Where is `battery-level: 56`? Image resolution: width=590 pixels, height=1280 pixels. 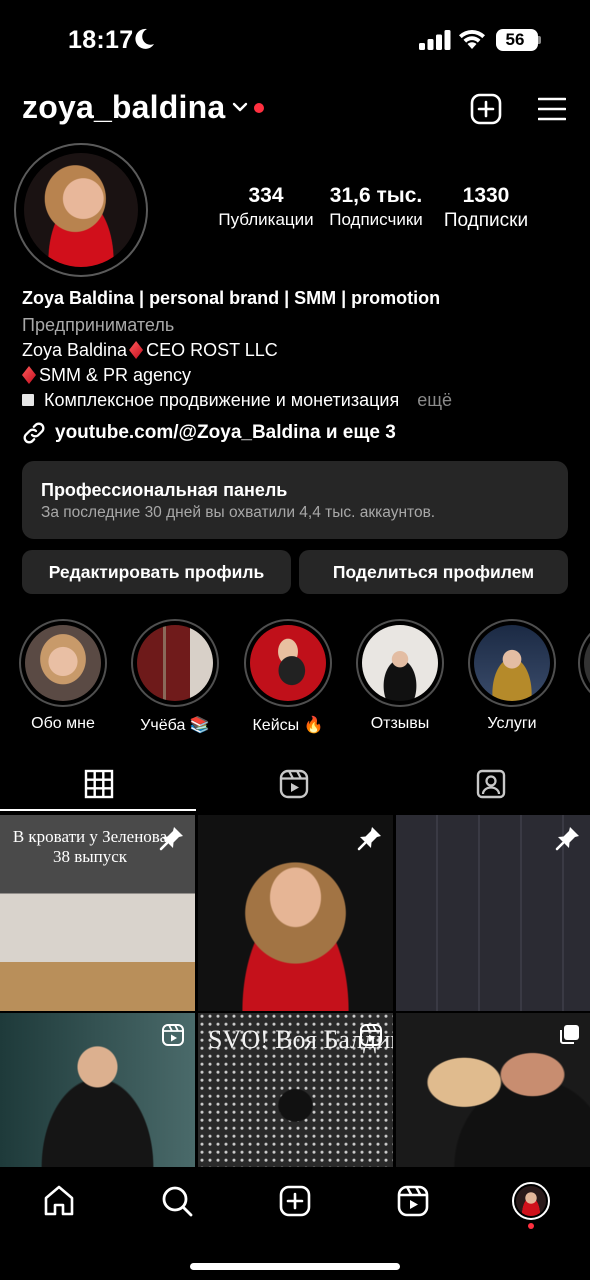 battery-level: 56 is located at coordinates (515, 39).